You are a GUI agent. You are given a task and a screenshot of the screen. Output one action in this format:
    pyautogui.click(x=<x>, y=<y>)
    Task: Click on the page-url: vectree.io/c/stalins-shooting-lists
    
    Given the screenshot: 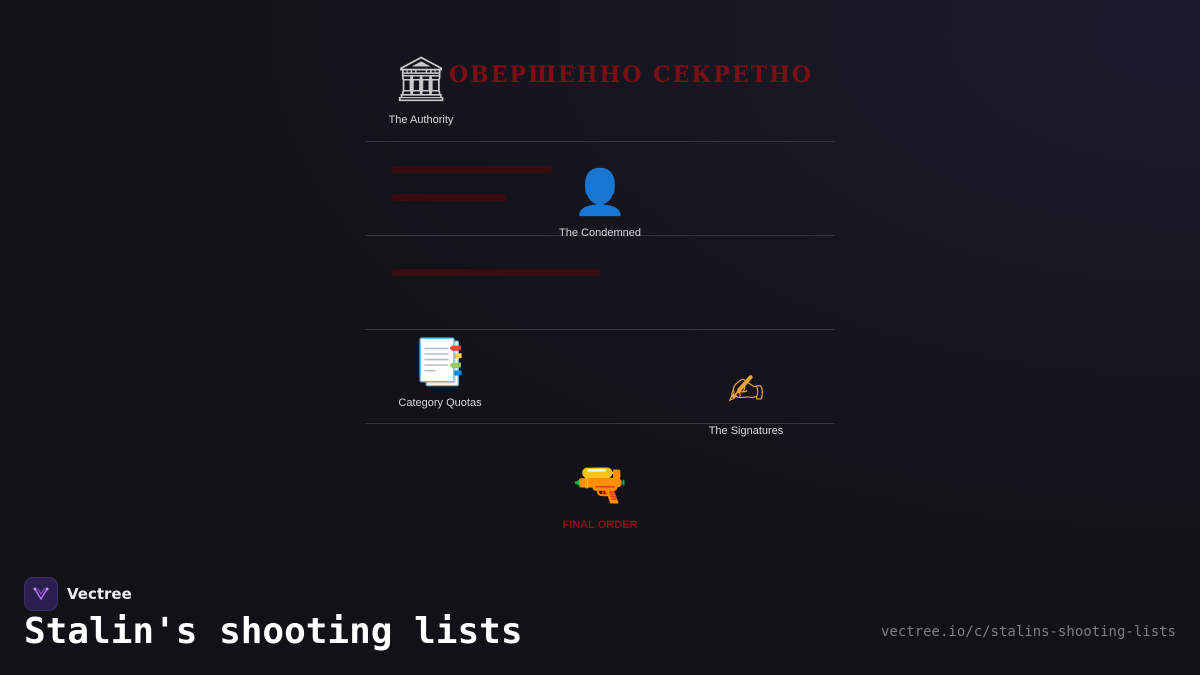 What is the action you would take?
    pyautogui.click(x=1028, y=632)
    